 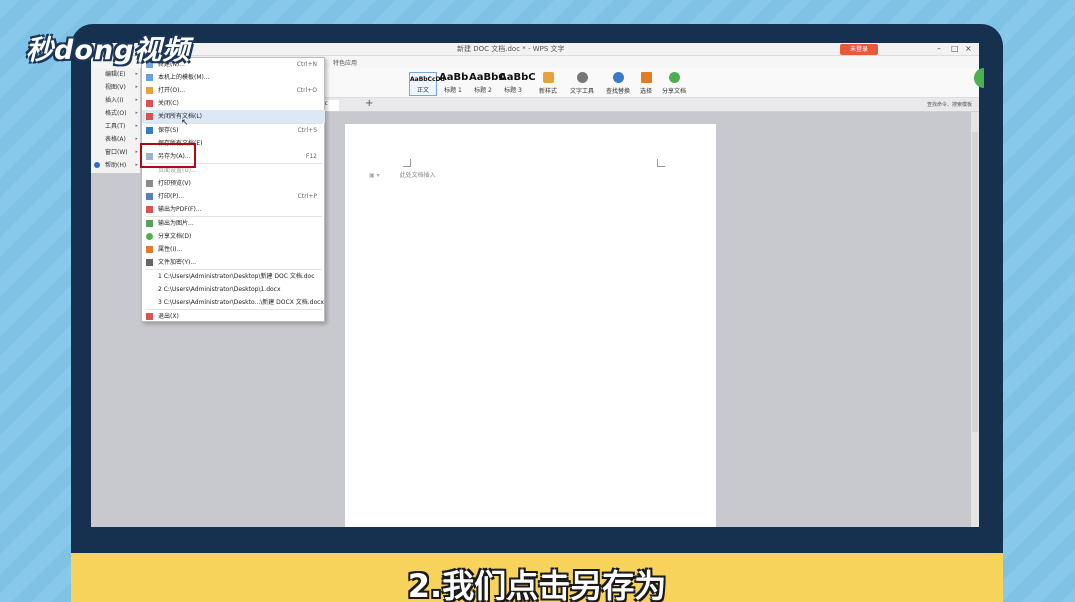 I want to click on new-style-button: 新样式, so click(x=548, y=84).